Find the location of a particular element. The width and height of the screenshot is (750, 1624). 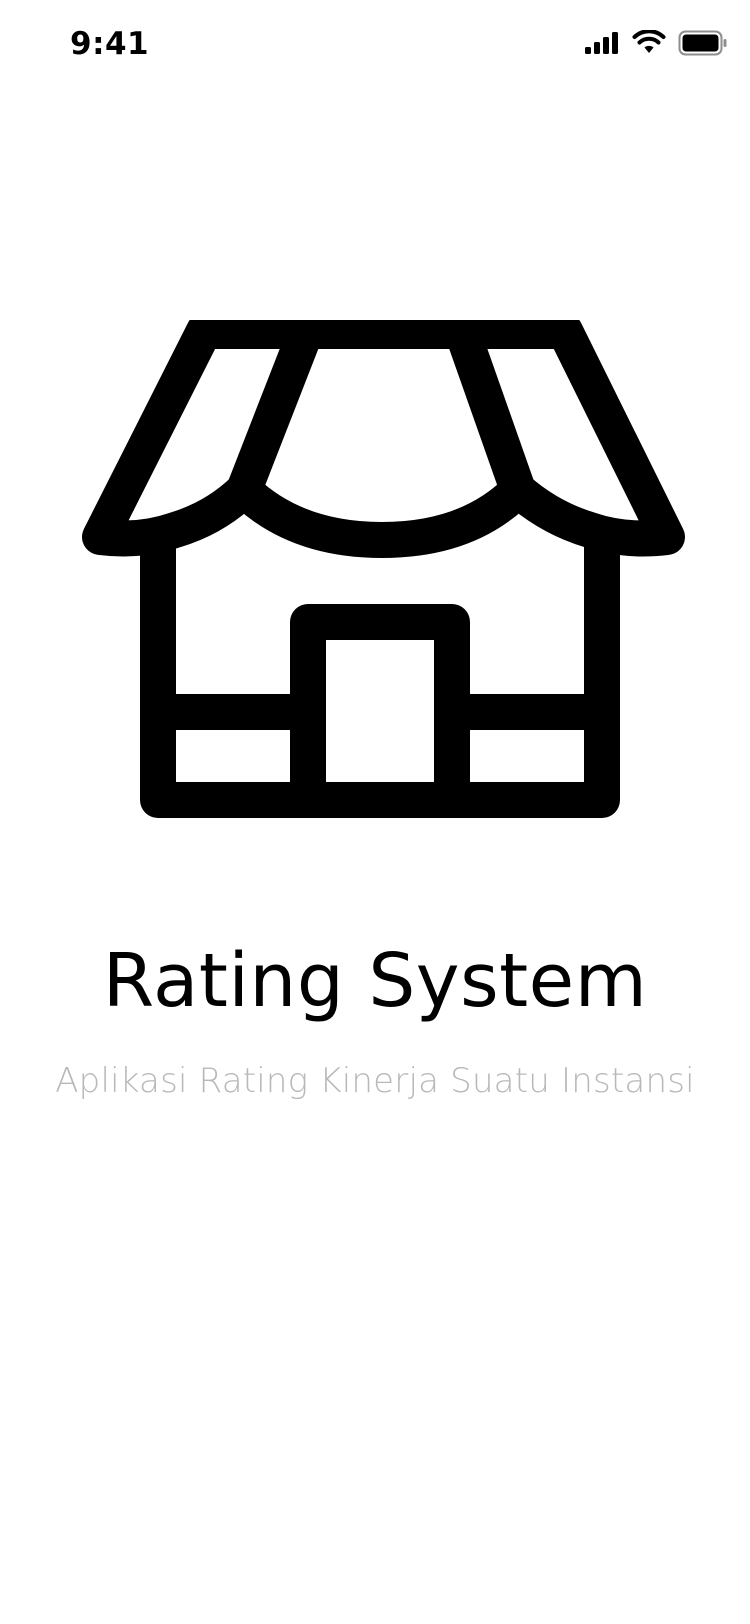

status-bar: 9:41 is located at coordinates (375, 46).